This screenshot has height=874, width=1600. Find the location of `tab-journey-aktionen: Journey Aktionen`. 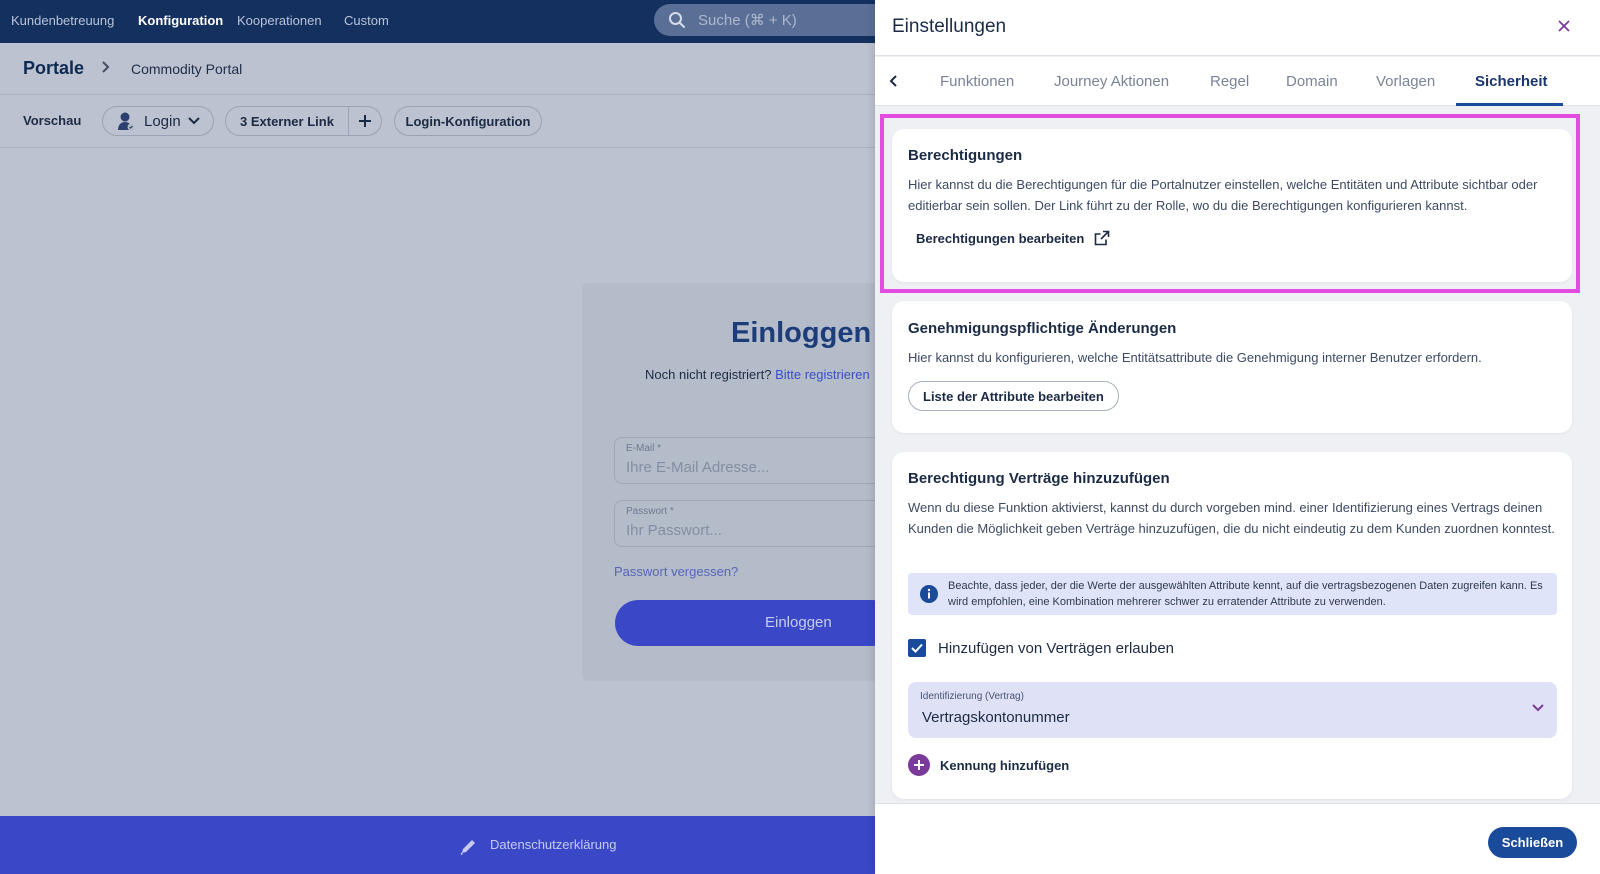

tab-journey-aktionen: Journey Aktionen is located at coordinates (1111, 81).